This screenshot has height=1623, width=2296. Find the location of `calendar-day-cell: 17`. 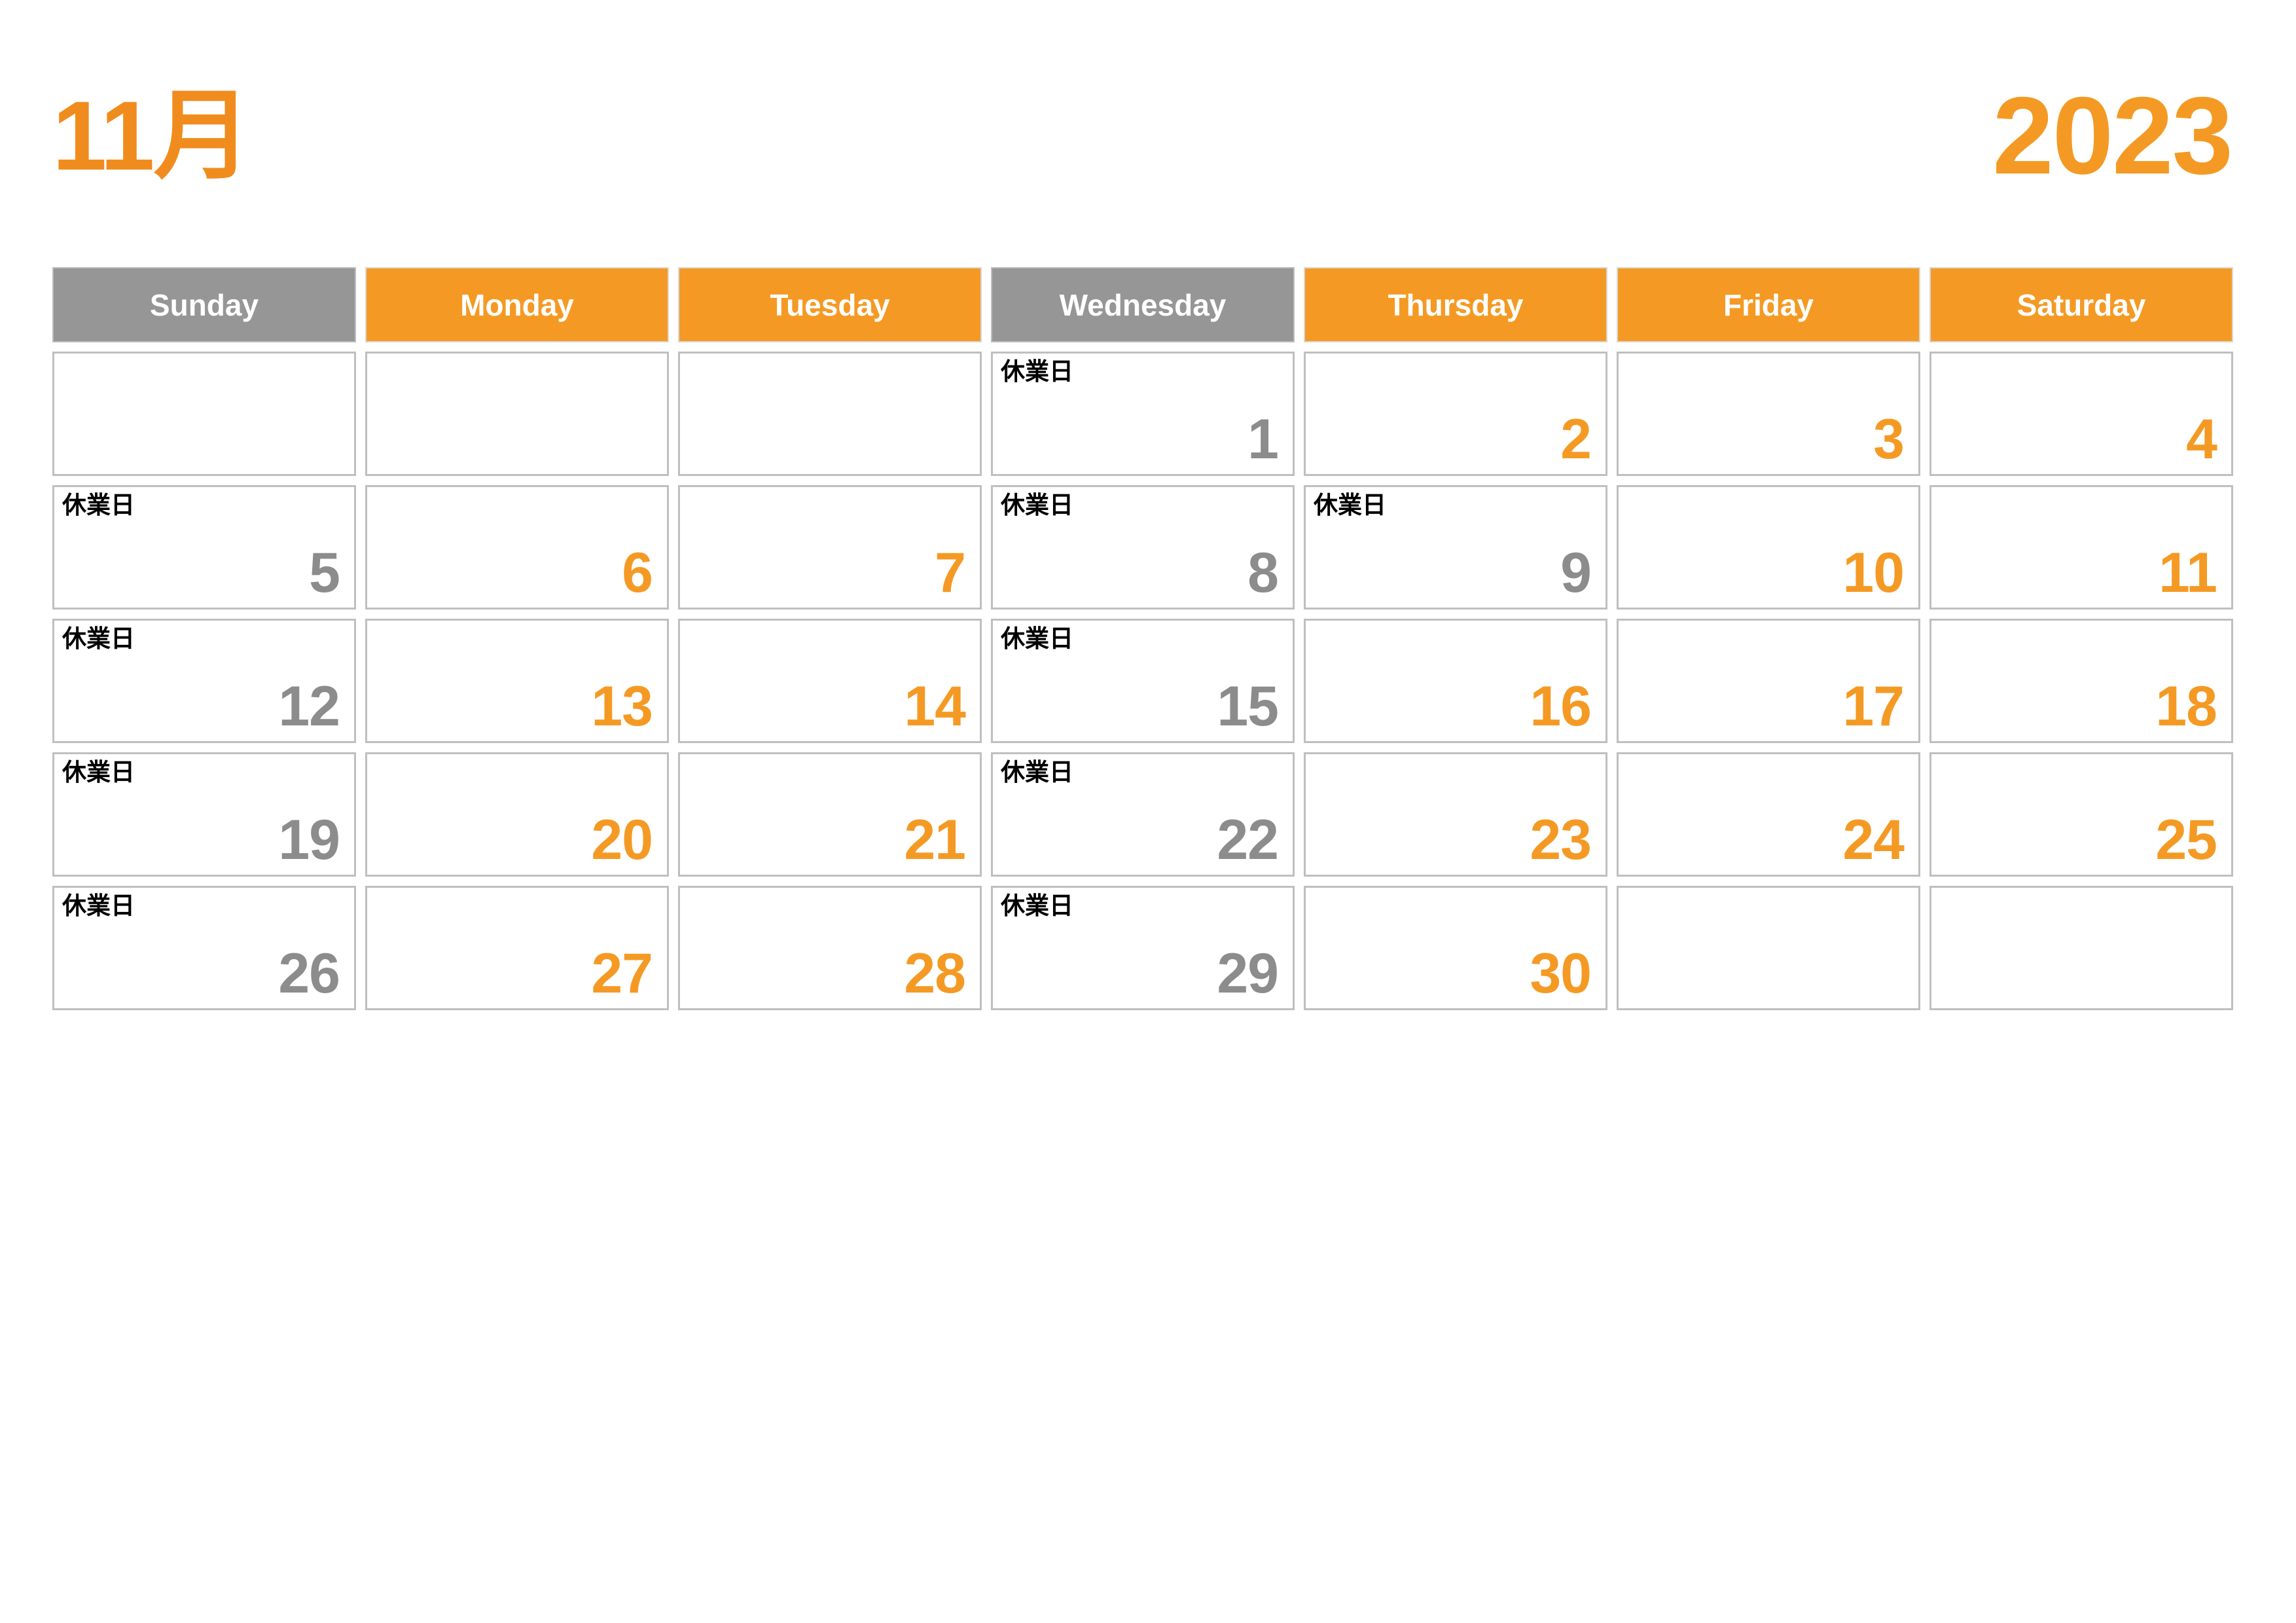

calendar-day-cell: 17 is located at coordinates (1768, 681).